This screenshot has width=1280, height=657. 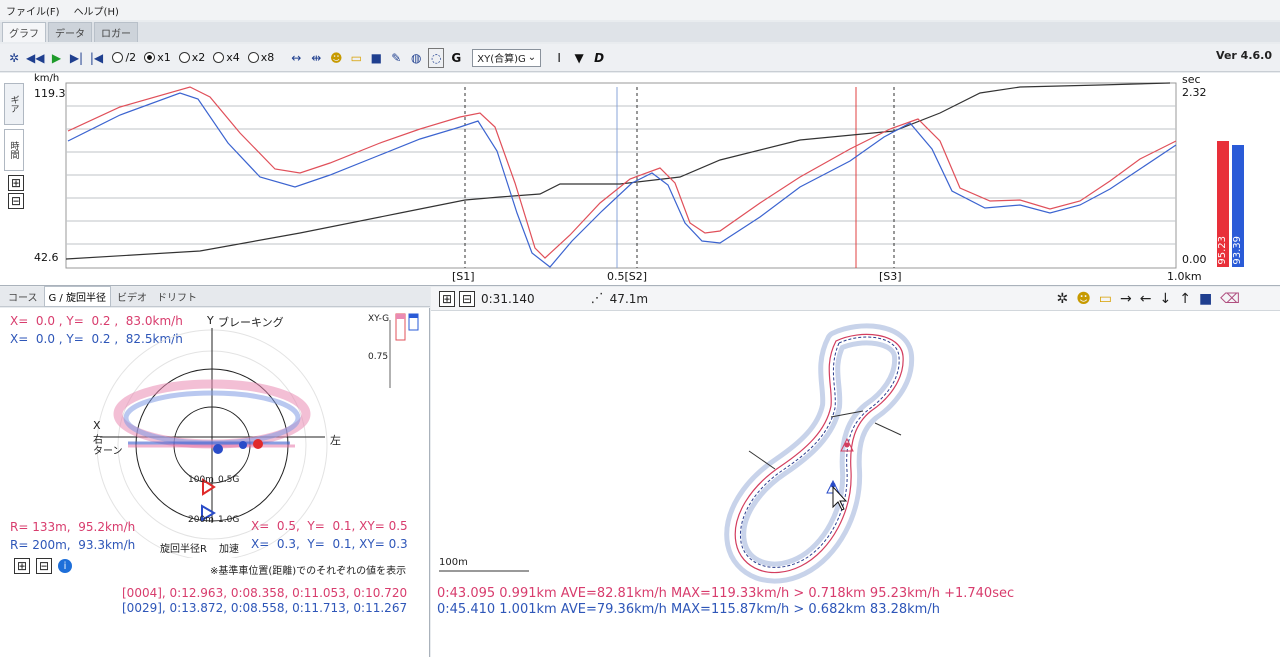 What do you see at coordinates (198, 57) in the screenshot?
I see `speed-label: x2` at bounding box center [198, 57].